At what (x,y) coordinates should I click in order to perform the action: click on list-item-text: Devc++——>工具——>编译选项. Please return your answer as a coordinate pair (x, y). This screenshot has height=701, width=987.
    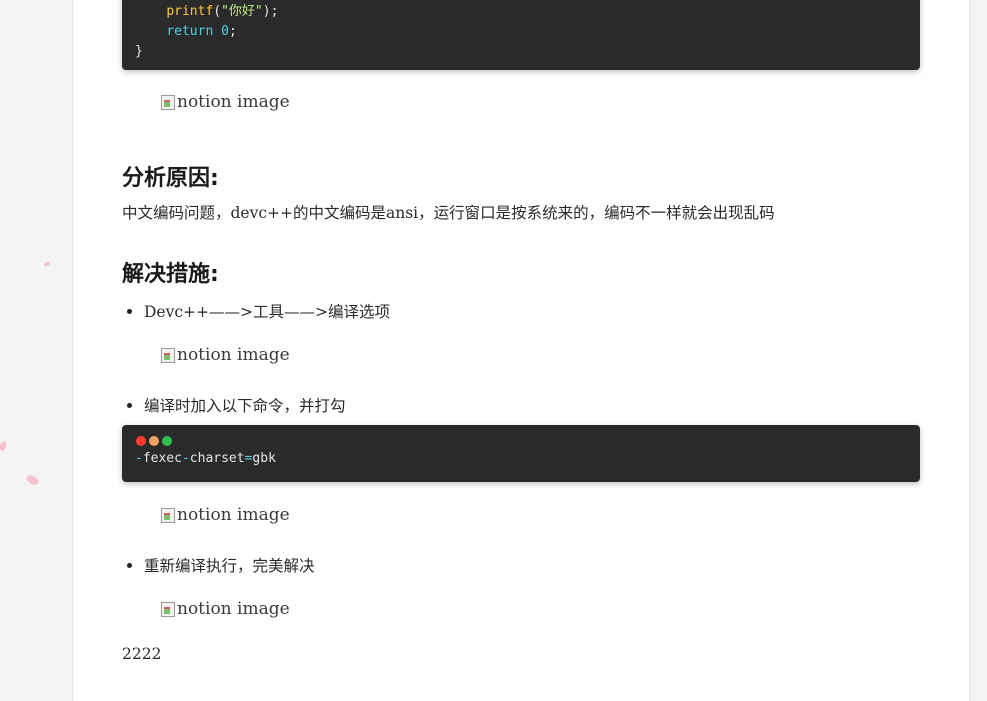
    Looking at the image, I should click on (267, 312).